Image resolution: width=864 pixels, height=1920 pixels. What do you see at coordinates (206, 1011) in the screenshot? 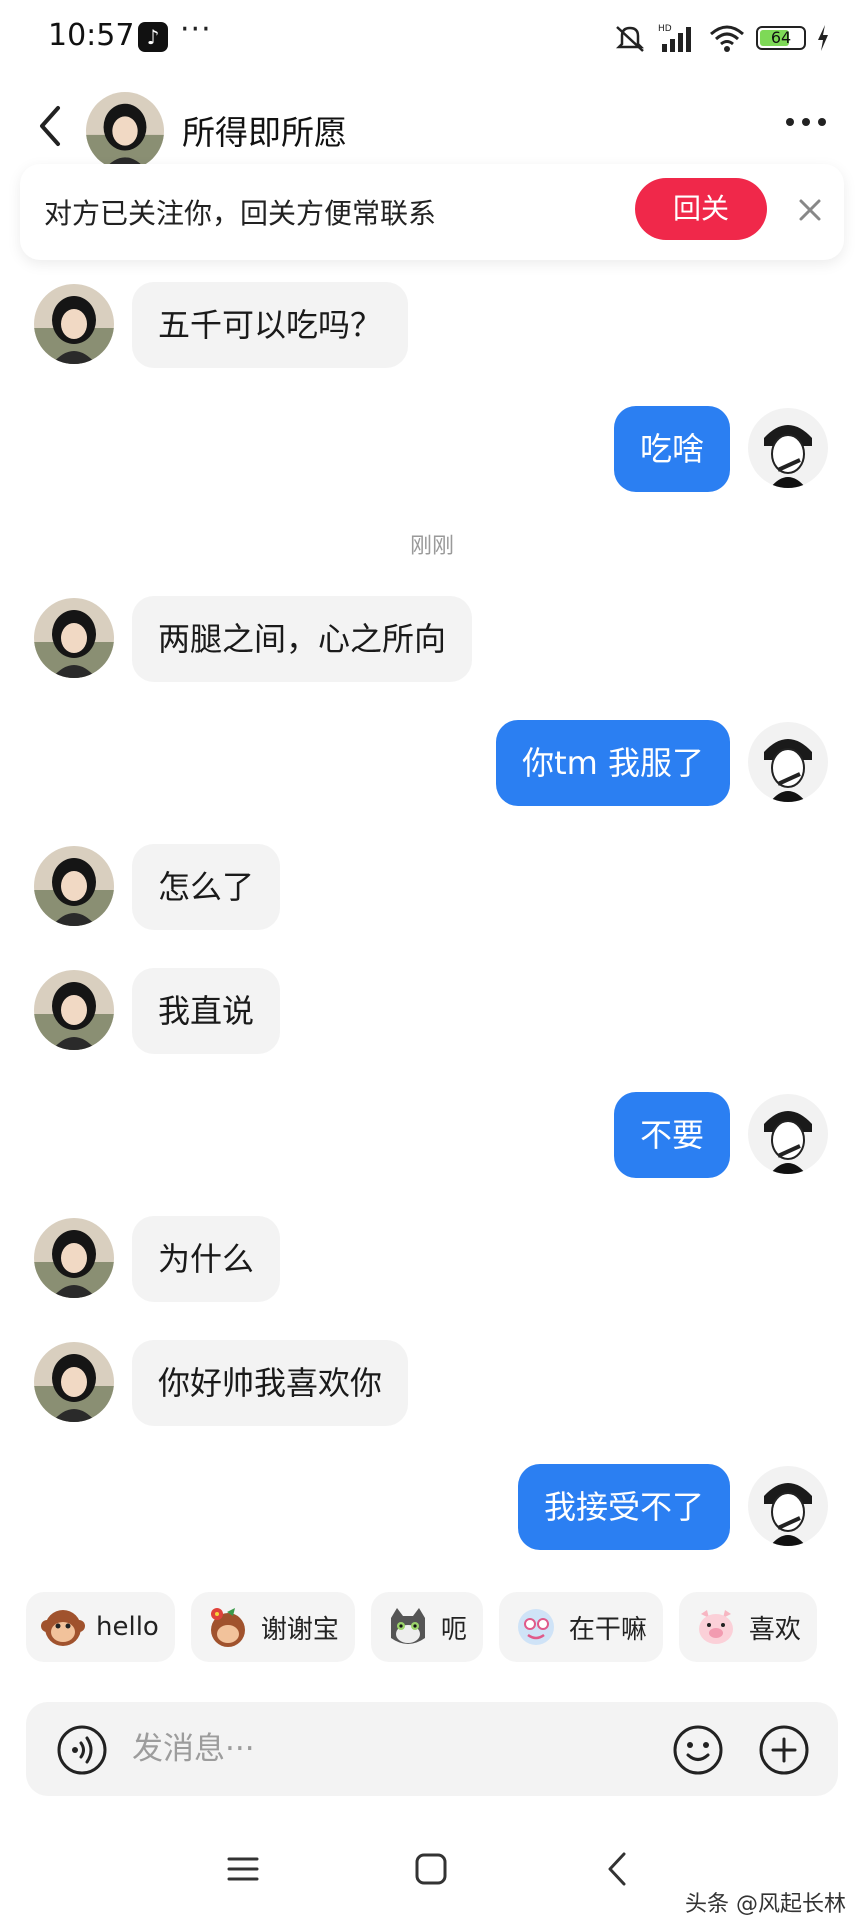
I see `message-bubble-received: 我直说` at bounding box center [206, 1011].